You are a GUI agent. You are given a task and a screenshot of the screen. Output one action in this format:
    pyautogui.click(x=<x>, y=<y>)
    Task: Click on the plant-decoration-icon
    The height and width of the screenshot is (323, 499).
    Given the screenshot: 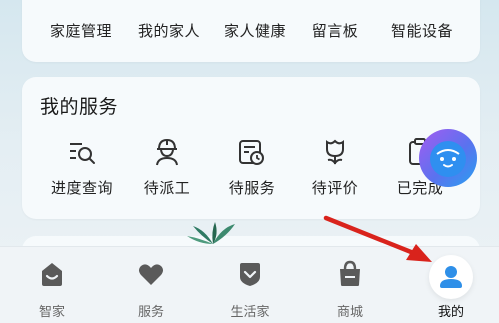 What is the action you would take?
    pyautogui.click(x=211, y=233)
    